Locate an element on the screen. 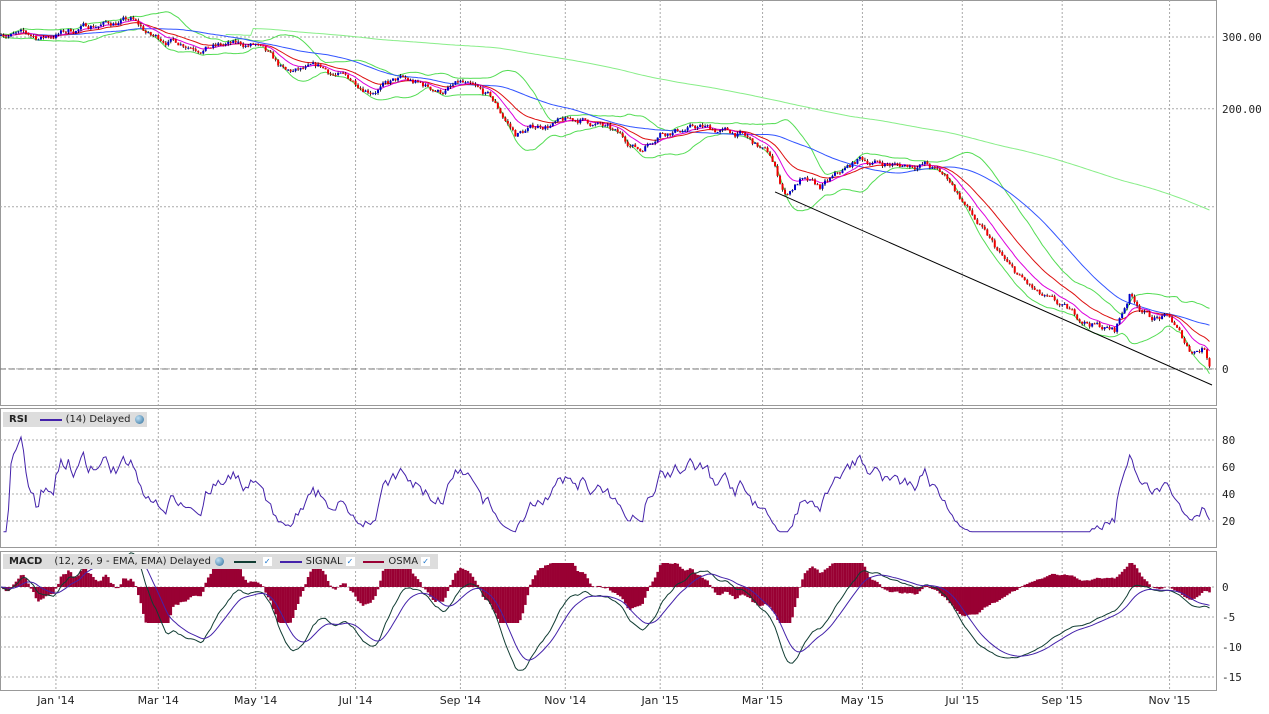 This screenshot has height=714, width=1269. signal-visible-checkbox: ✓ is located at coordinates (350, 561).